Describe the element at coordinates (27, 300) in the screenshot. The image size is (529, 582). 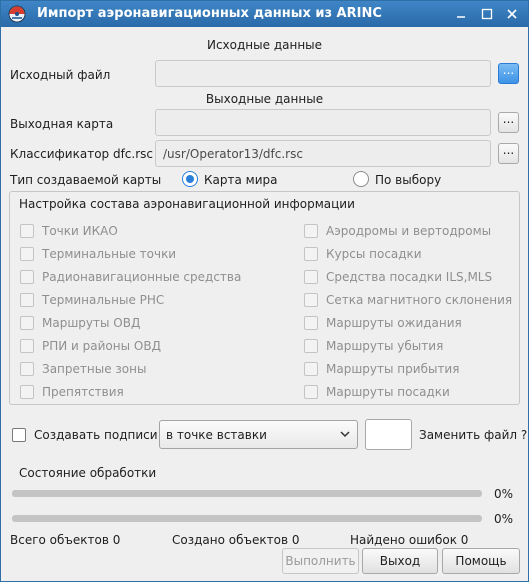
I see `checkbox-terminal-rns` at that location.